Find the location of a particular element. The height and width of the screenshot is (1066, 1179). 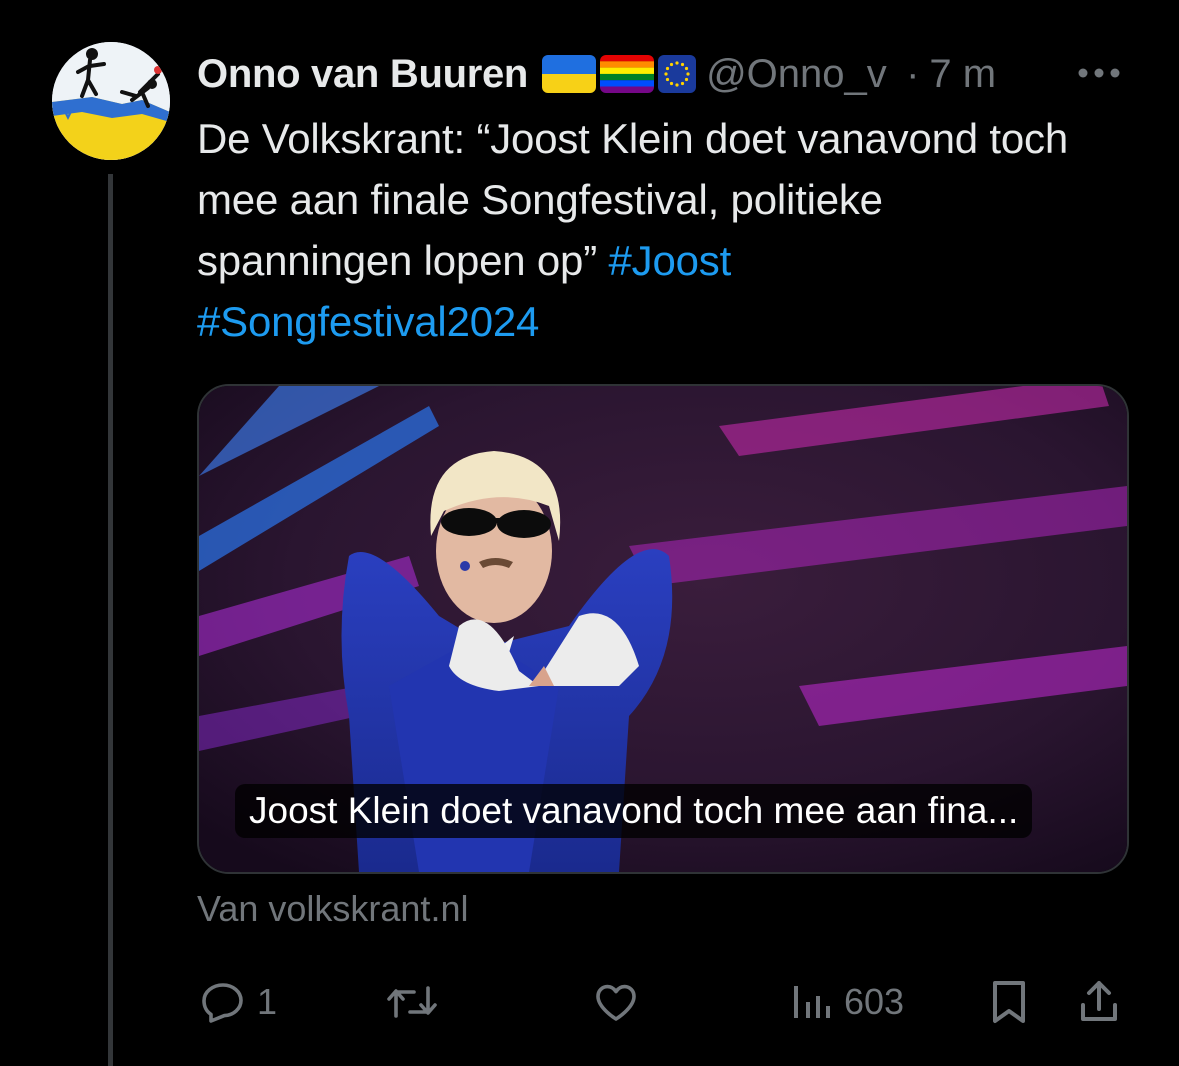

reply-button: 1 is located at coordinates (238, 1002).